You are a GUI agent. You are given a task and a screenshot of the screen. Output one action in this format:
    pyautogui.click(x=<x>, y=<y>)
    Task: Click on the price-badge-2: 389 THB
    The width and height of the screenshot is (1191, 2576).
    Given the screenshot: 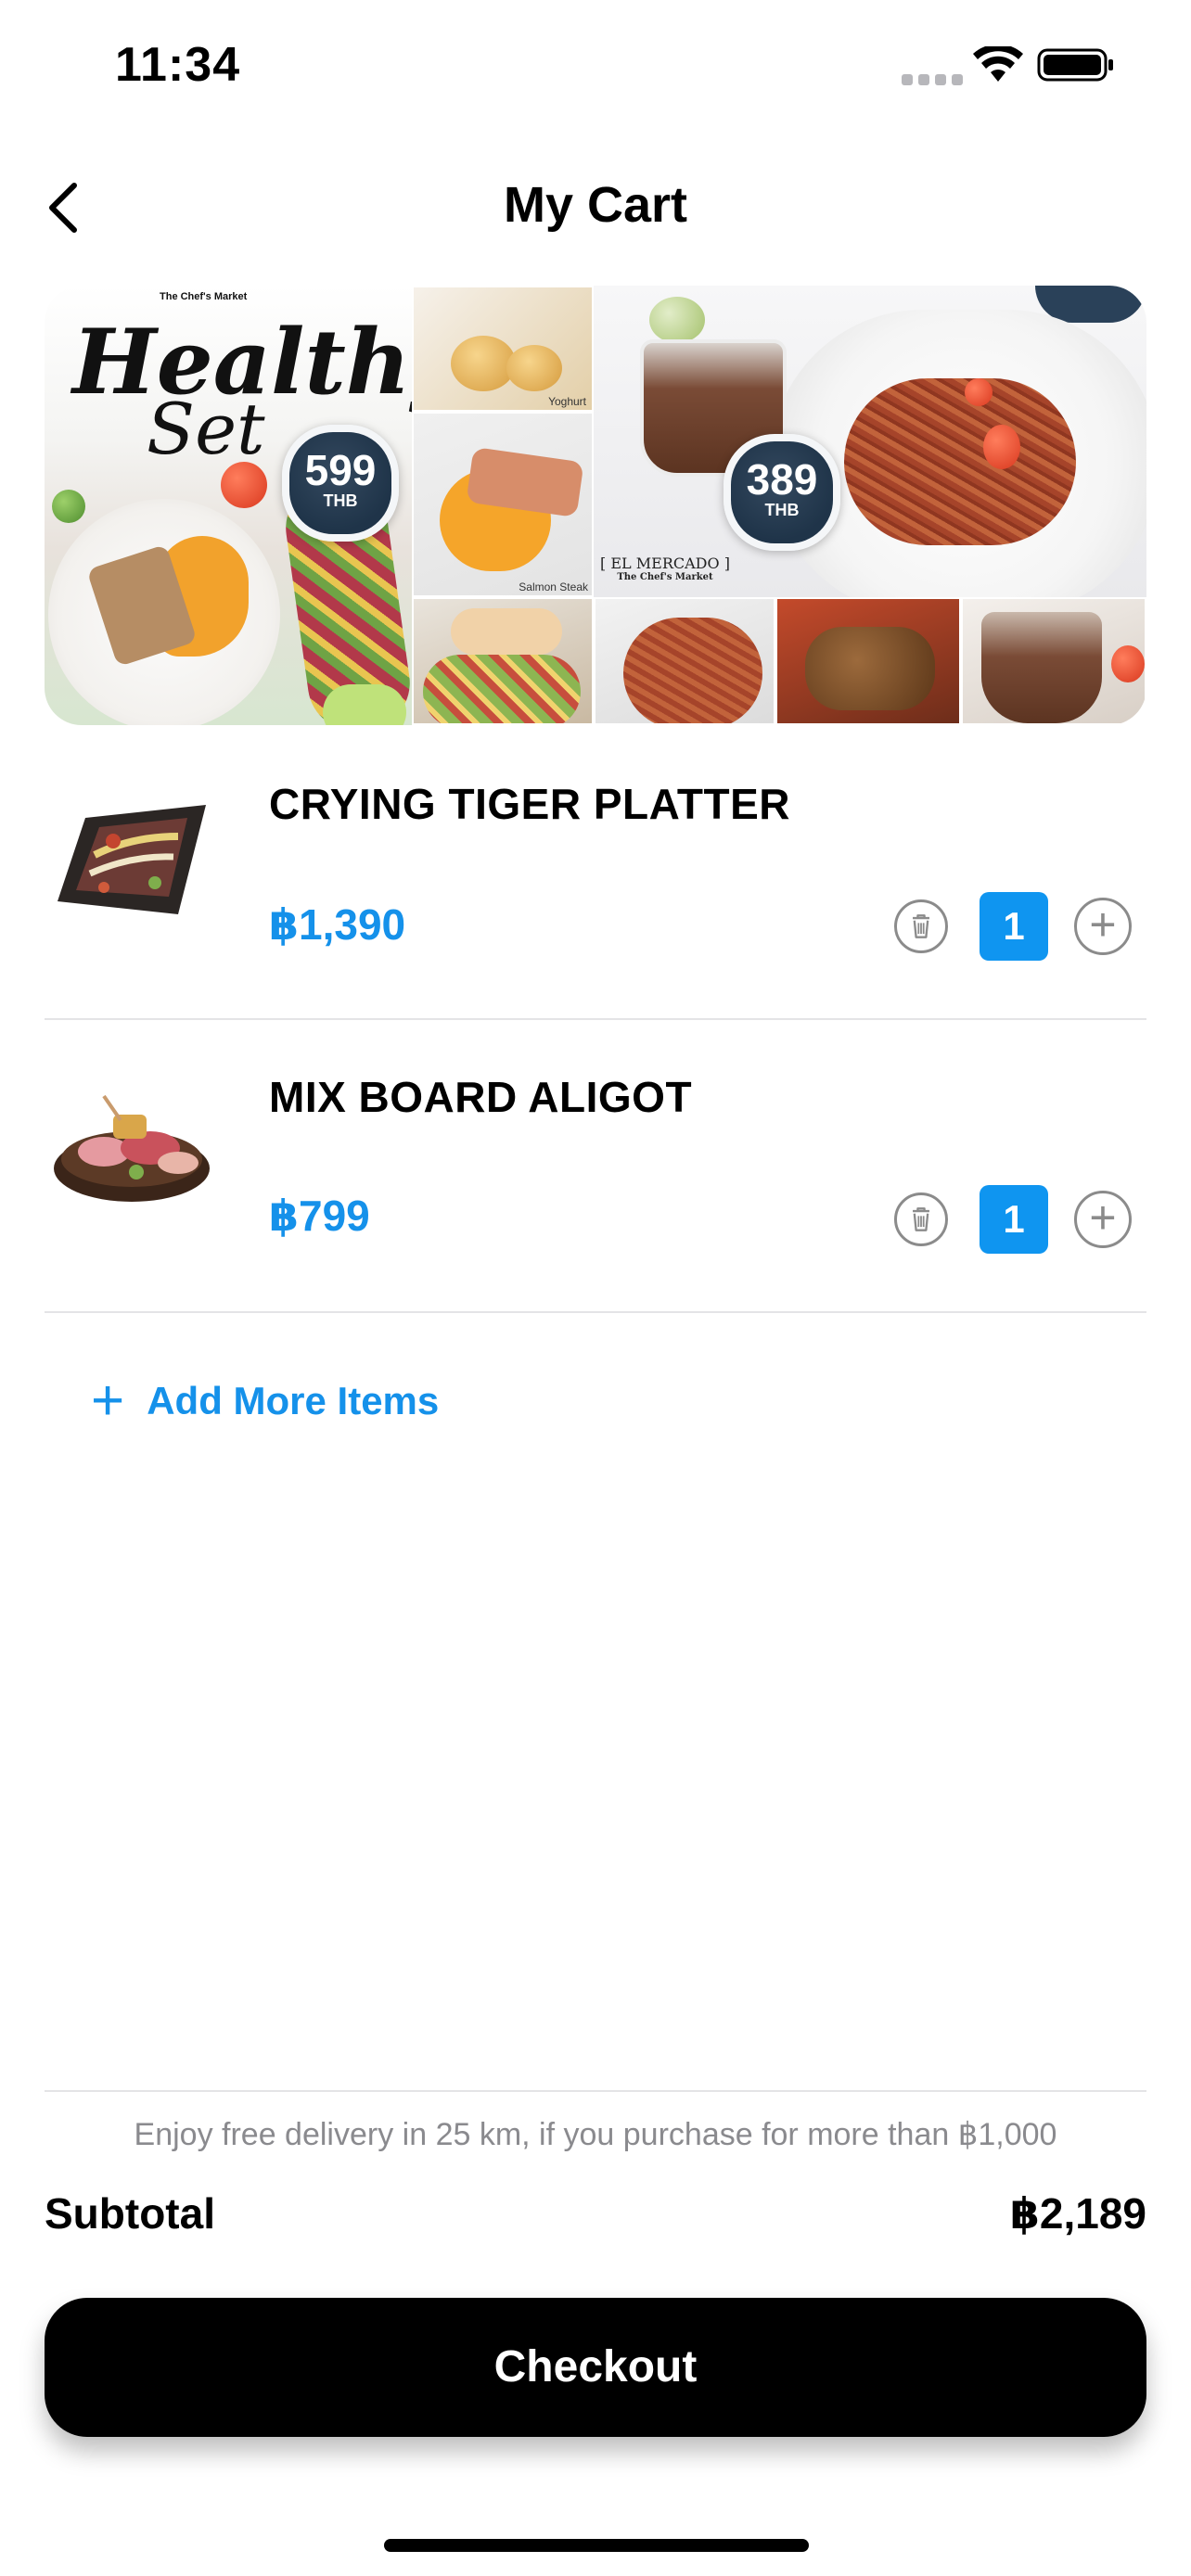 What is the action you would take?
    pyautogui.click(x=782, y=492)
    